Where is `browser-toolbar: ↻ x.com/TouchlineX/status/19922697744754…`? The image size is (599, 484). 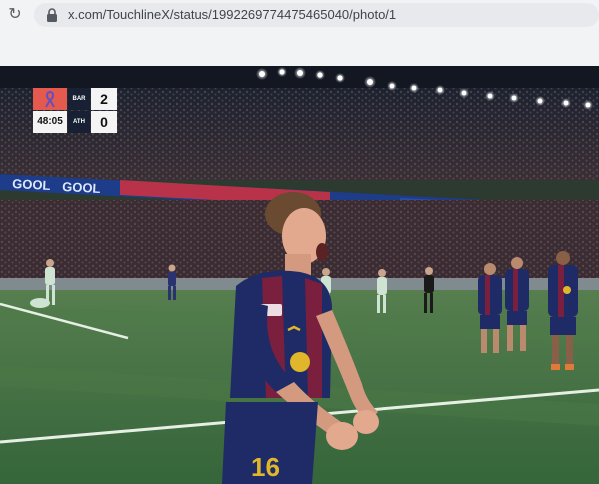
browser-toolbar: ↻ x.com/TouchlineX/status/19922697744754… is located at coordinates (299, 33).